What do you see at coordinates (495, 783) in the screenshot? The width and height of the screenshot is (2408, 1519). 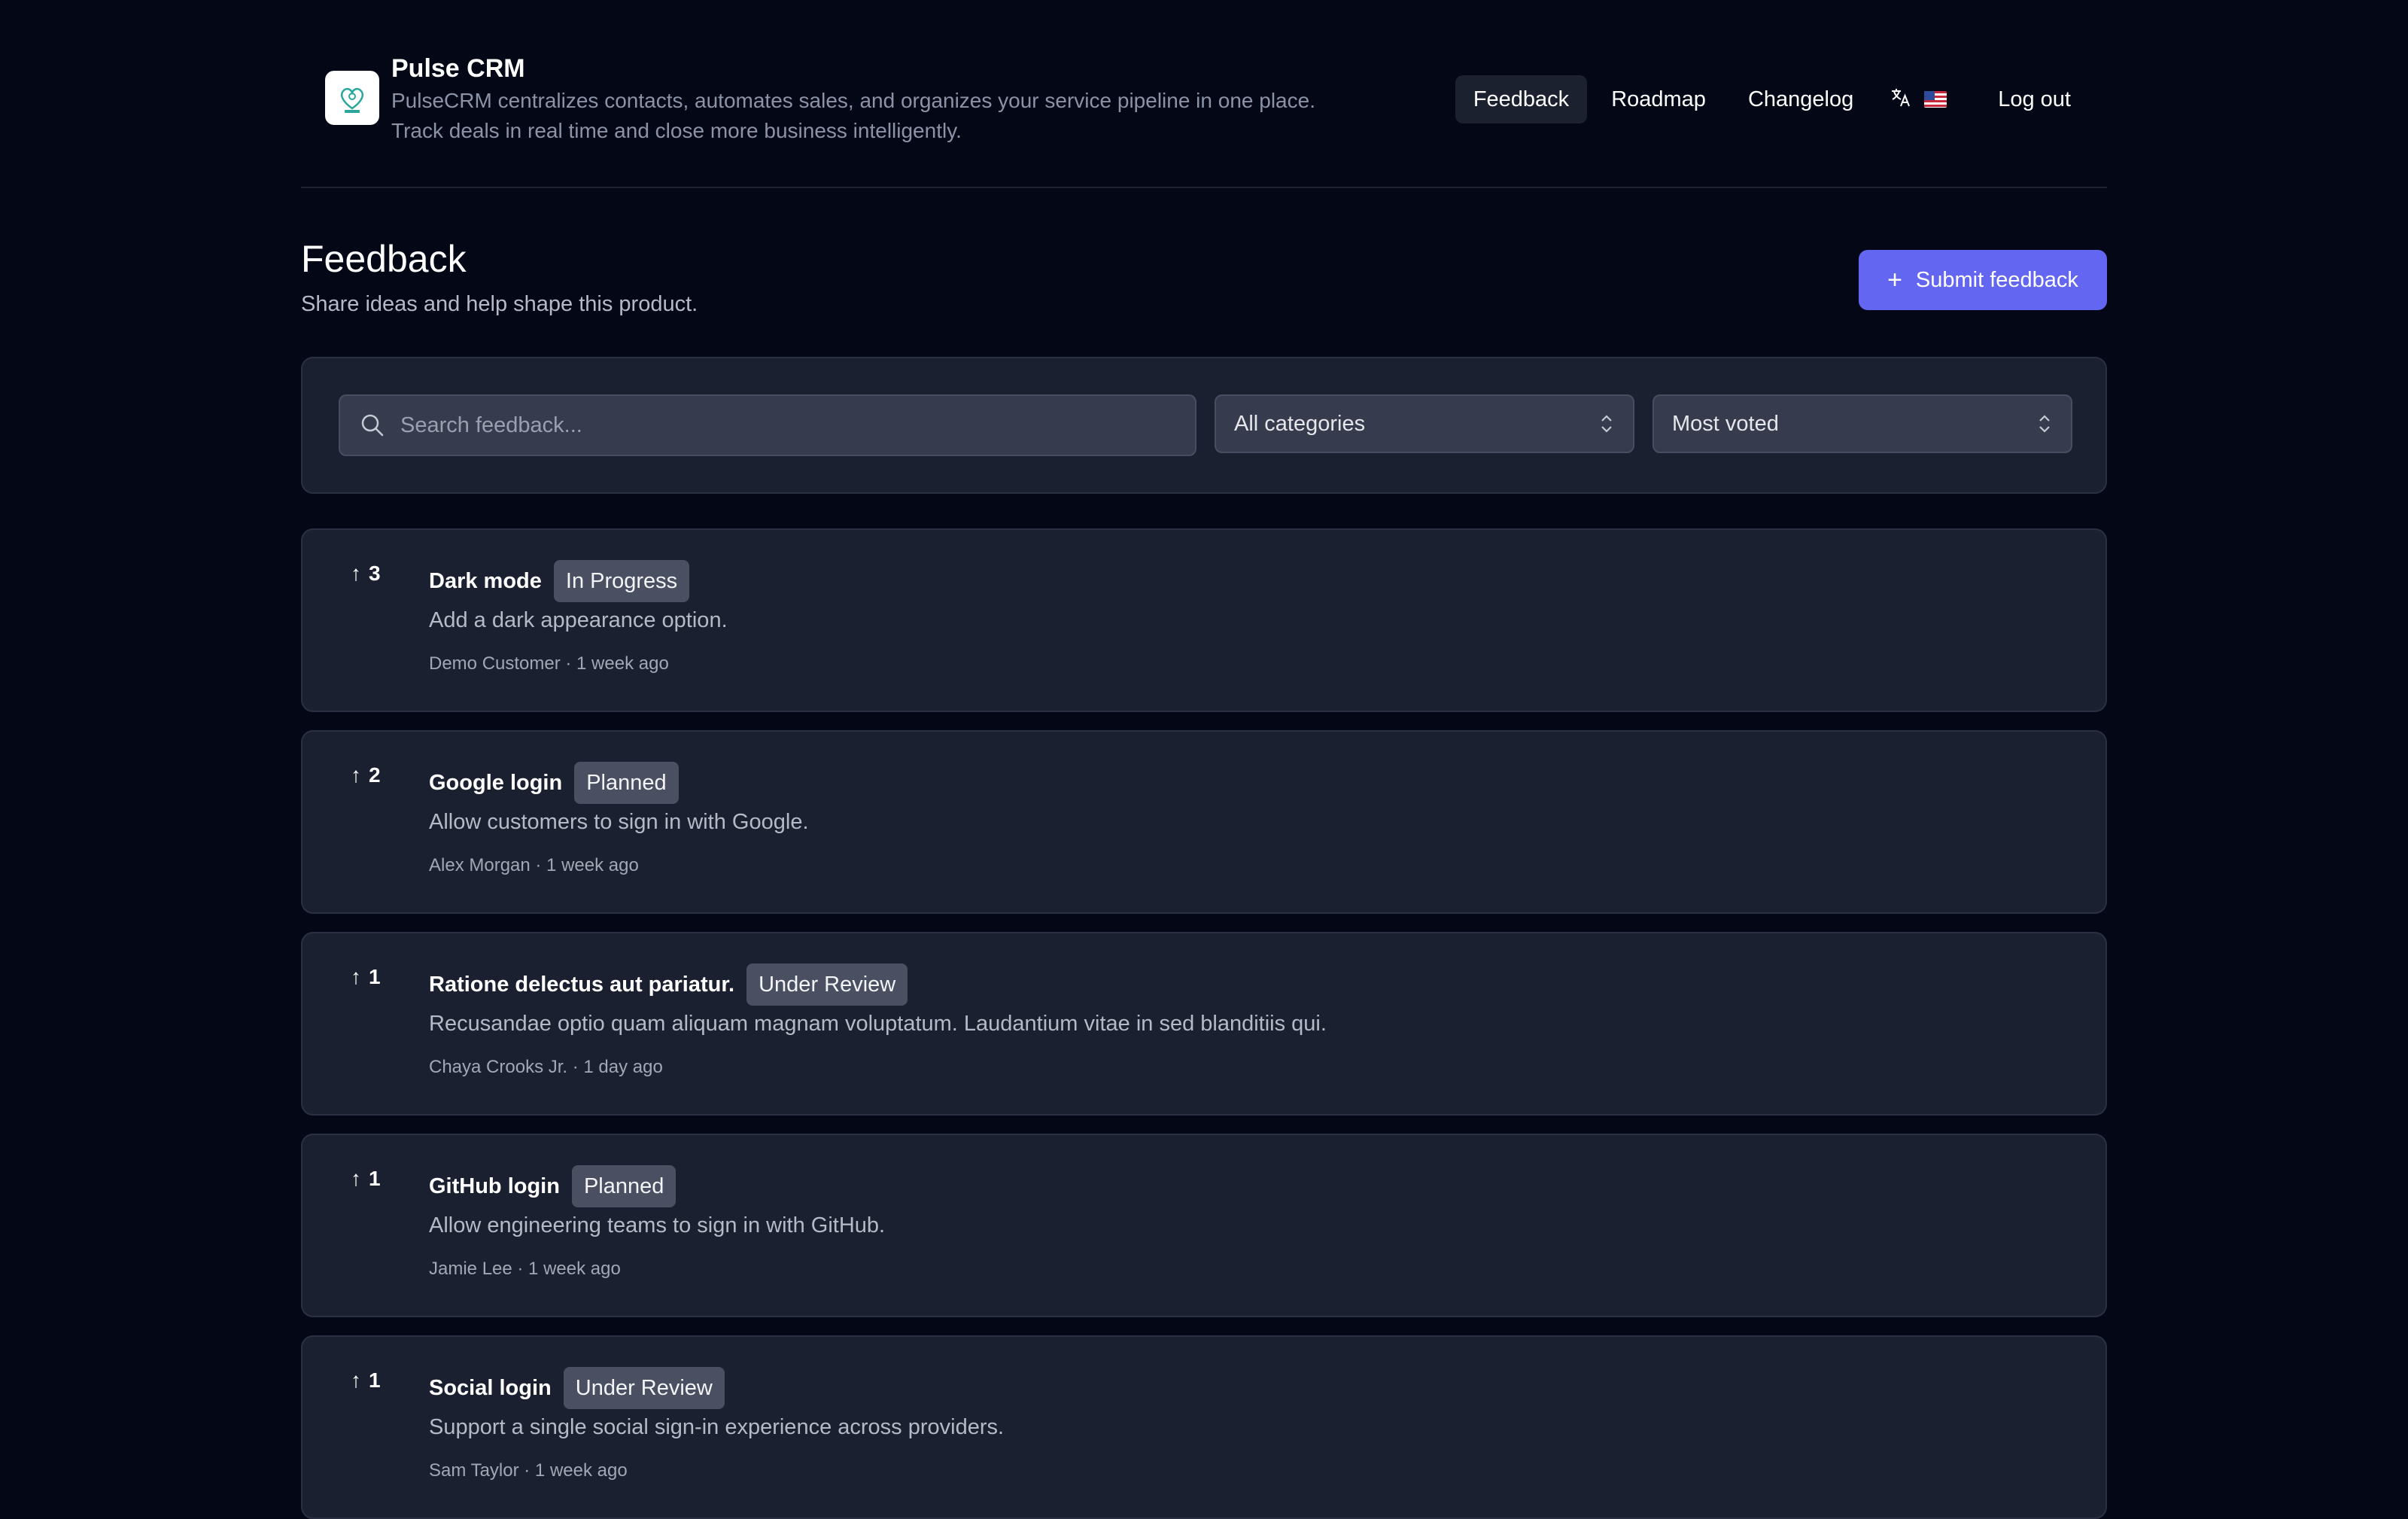 I see `feedback-title: Google login` at bounding box center [495, 783].